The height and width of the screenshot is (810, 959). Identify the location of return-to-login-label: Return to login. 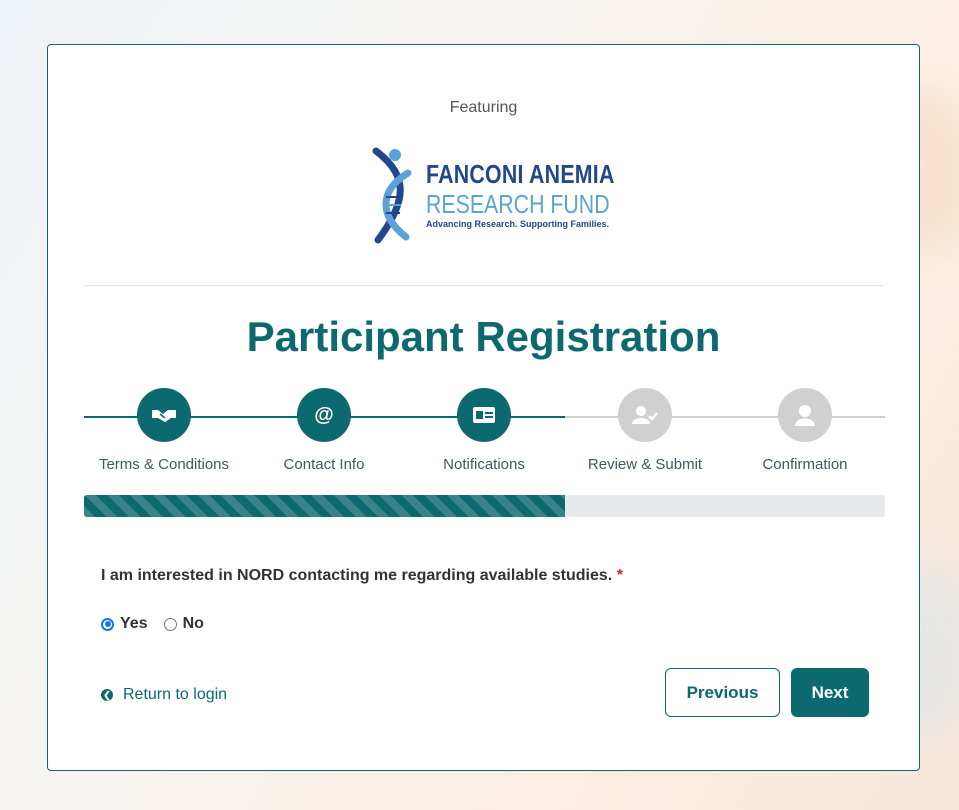
(175, 694).